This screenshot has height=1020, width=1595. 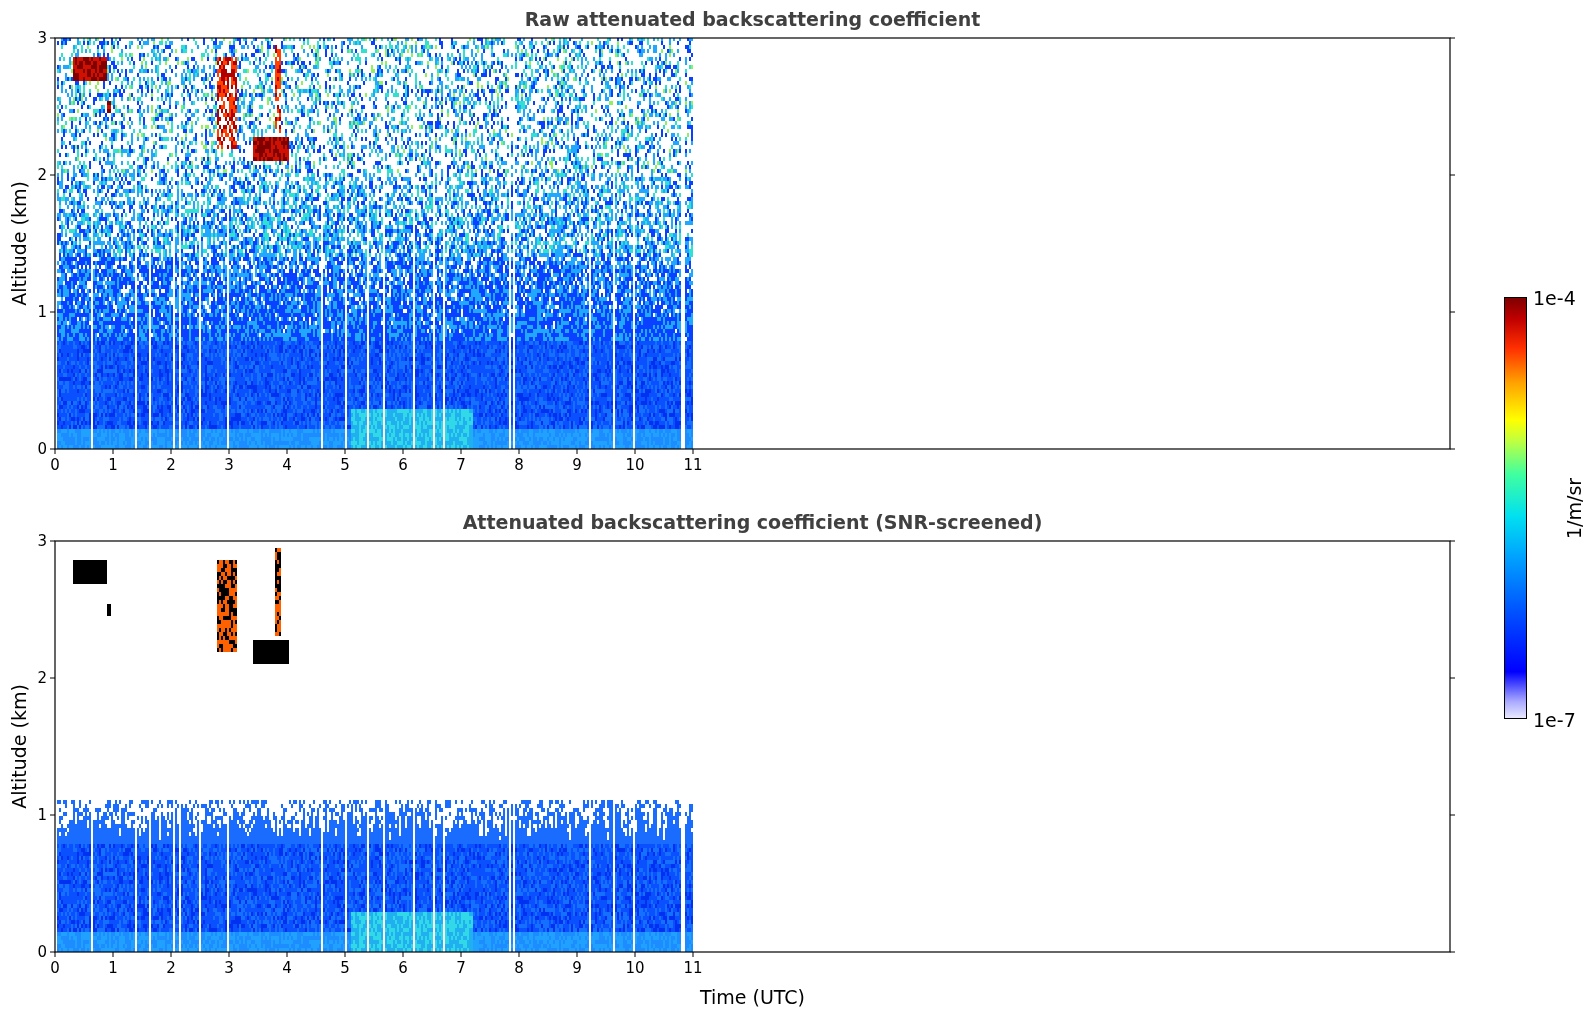 I want to click on axis-label: Time (UTC), so click(x=752, y=997).